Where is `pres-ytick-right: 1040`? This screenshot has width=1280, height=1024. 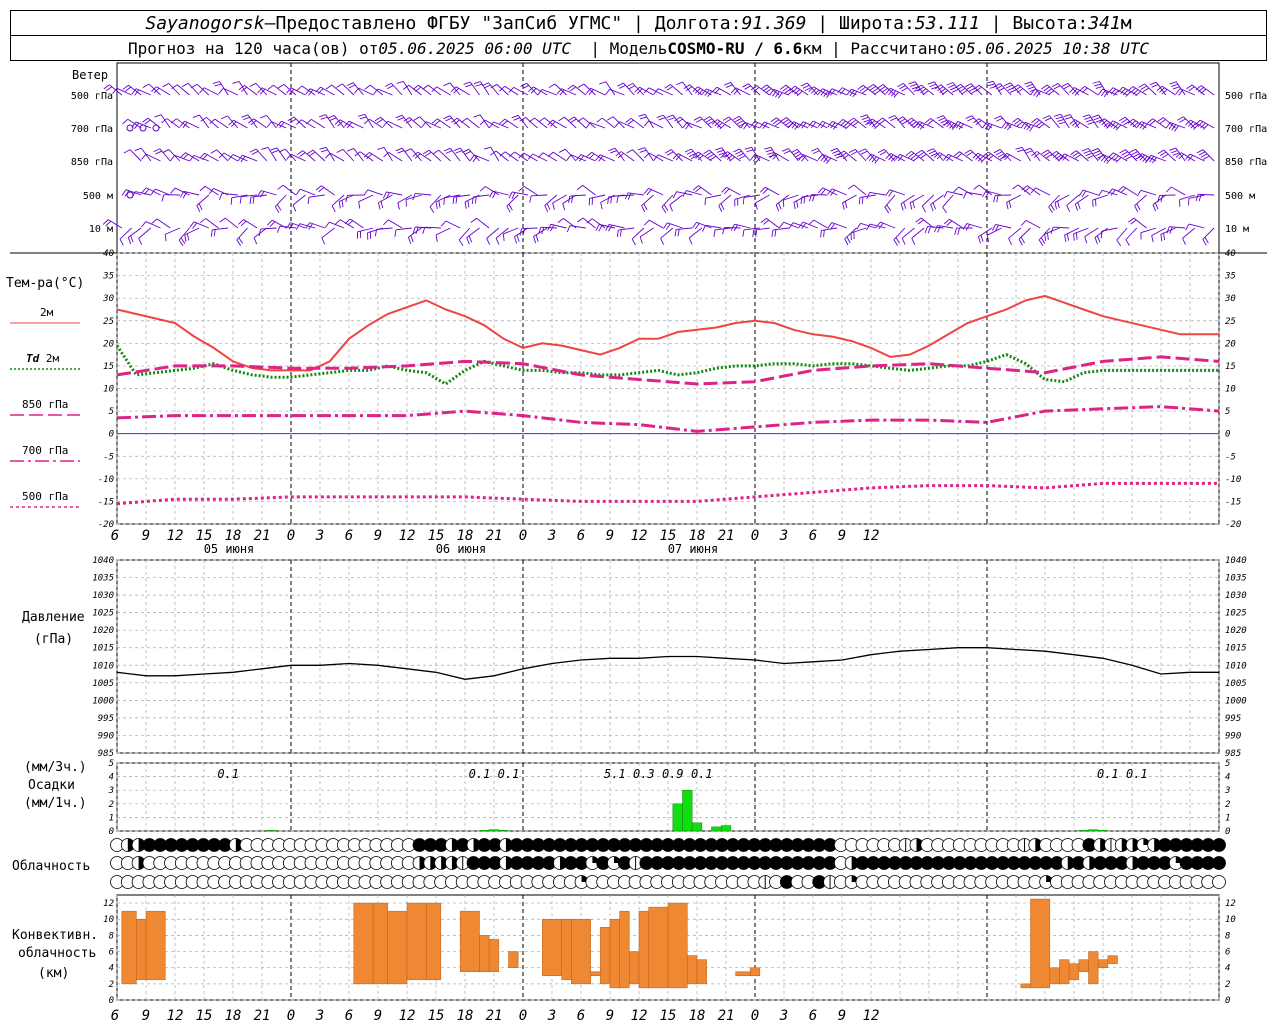
pres-ytick-right: 1040 is located at coordinates (1236, 561).